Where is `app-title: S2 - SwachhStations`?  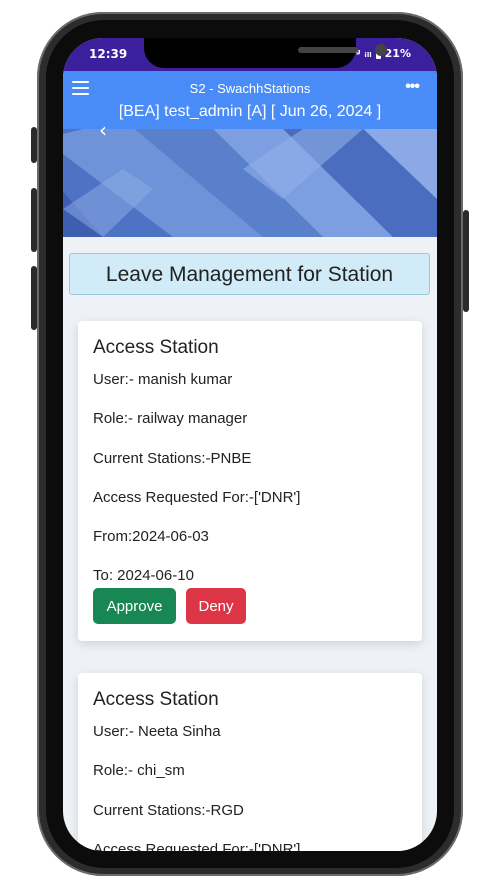
app-title: S2 - SwachhStations is located at coordinates (250, 88).